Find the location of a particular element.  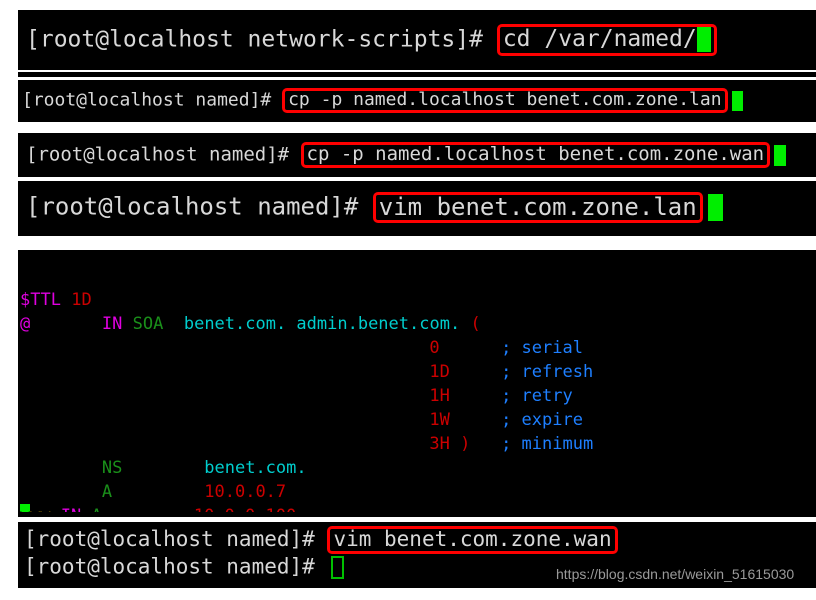

zonefile-line: A 10.0.0.7 is located at coordinates (417, 492).